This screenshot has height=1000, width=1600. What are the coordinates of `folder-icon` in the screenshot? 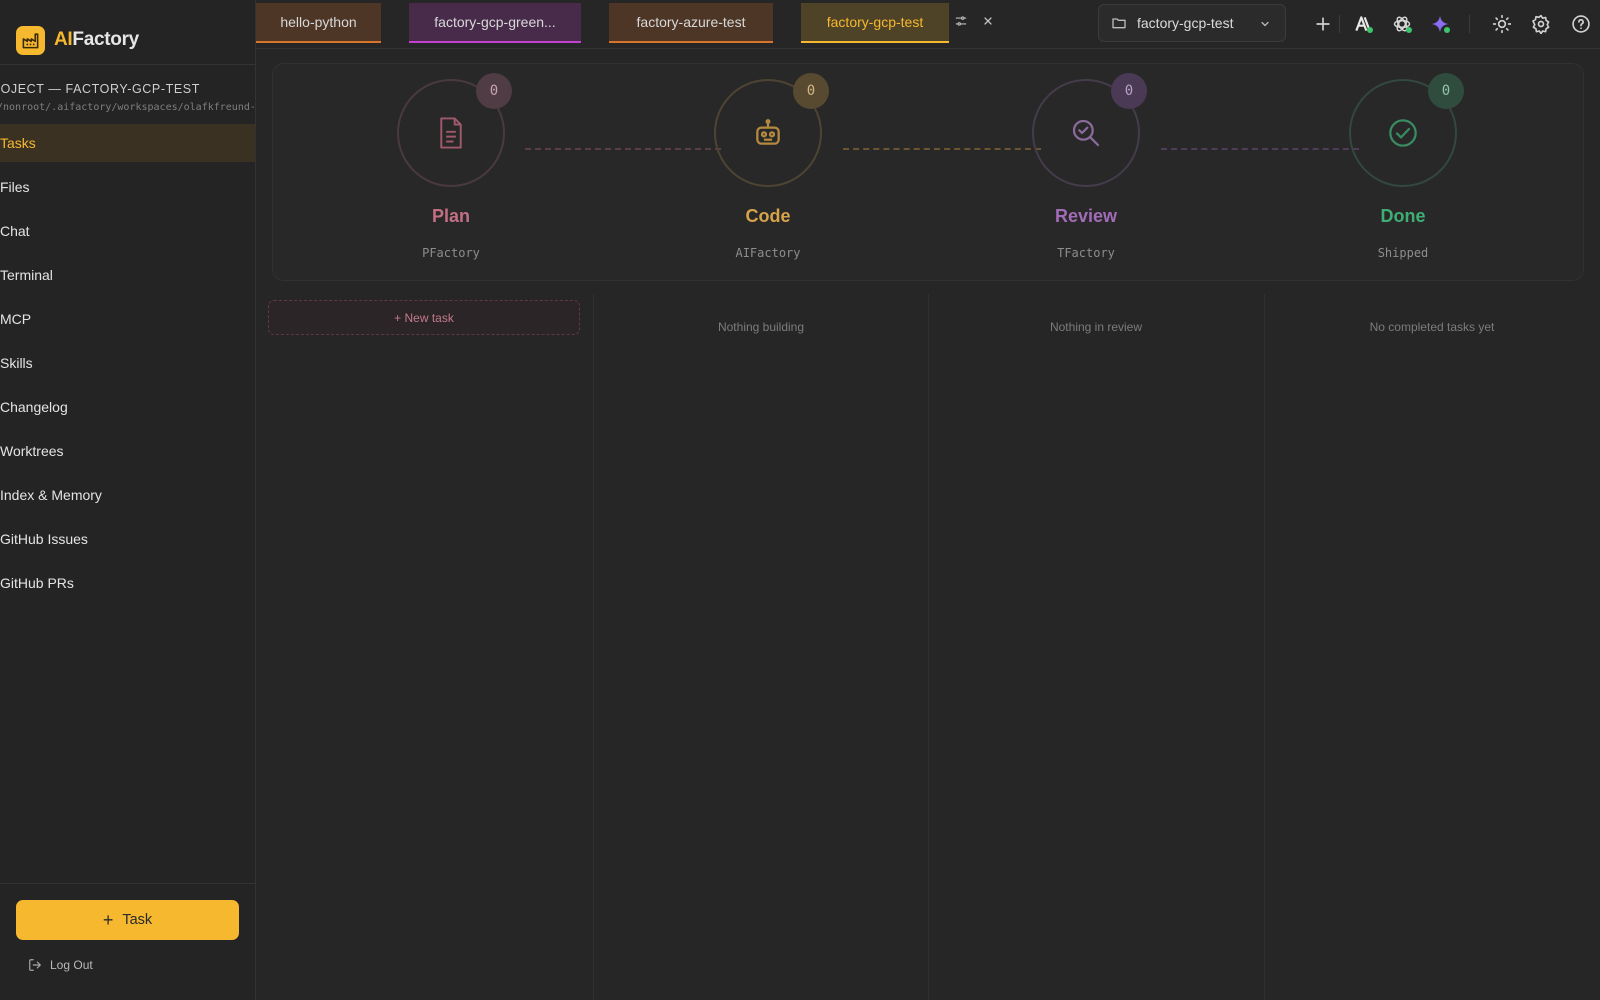 It's located at (1119, 23).